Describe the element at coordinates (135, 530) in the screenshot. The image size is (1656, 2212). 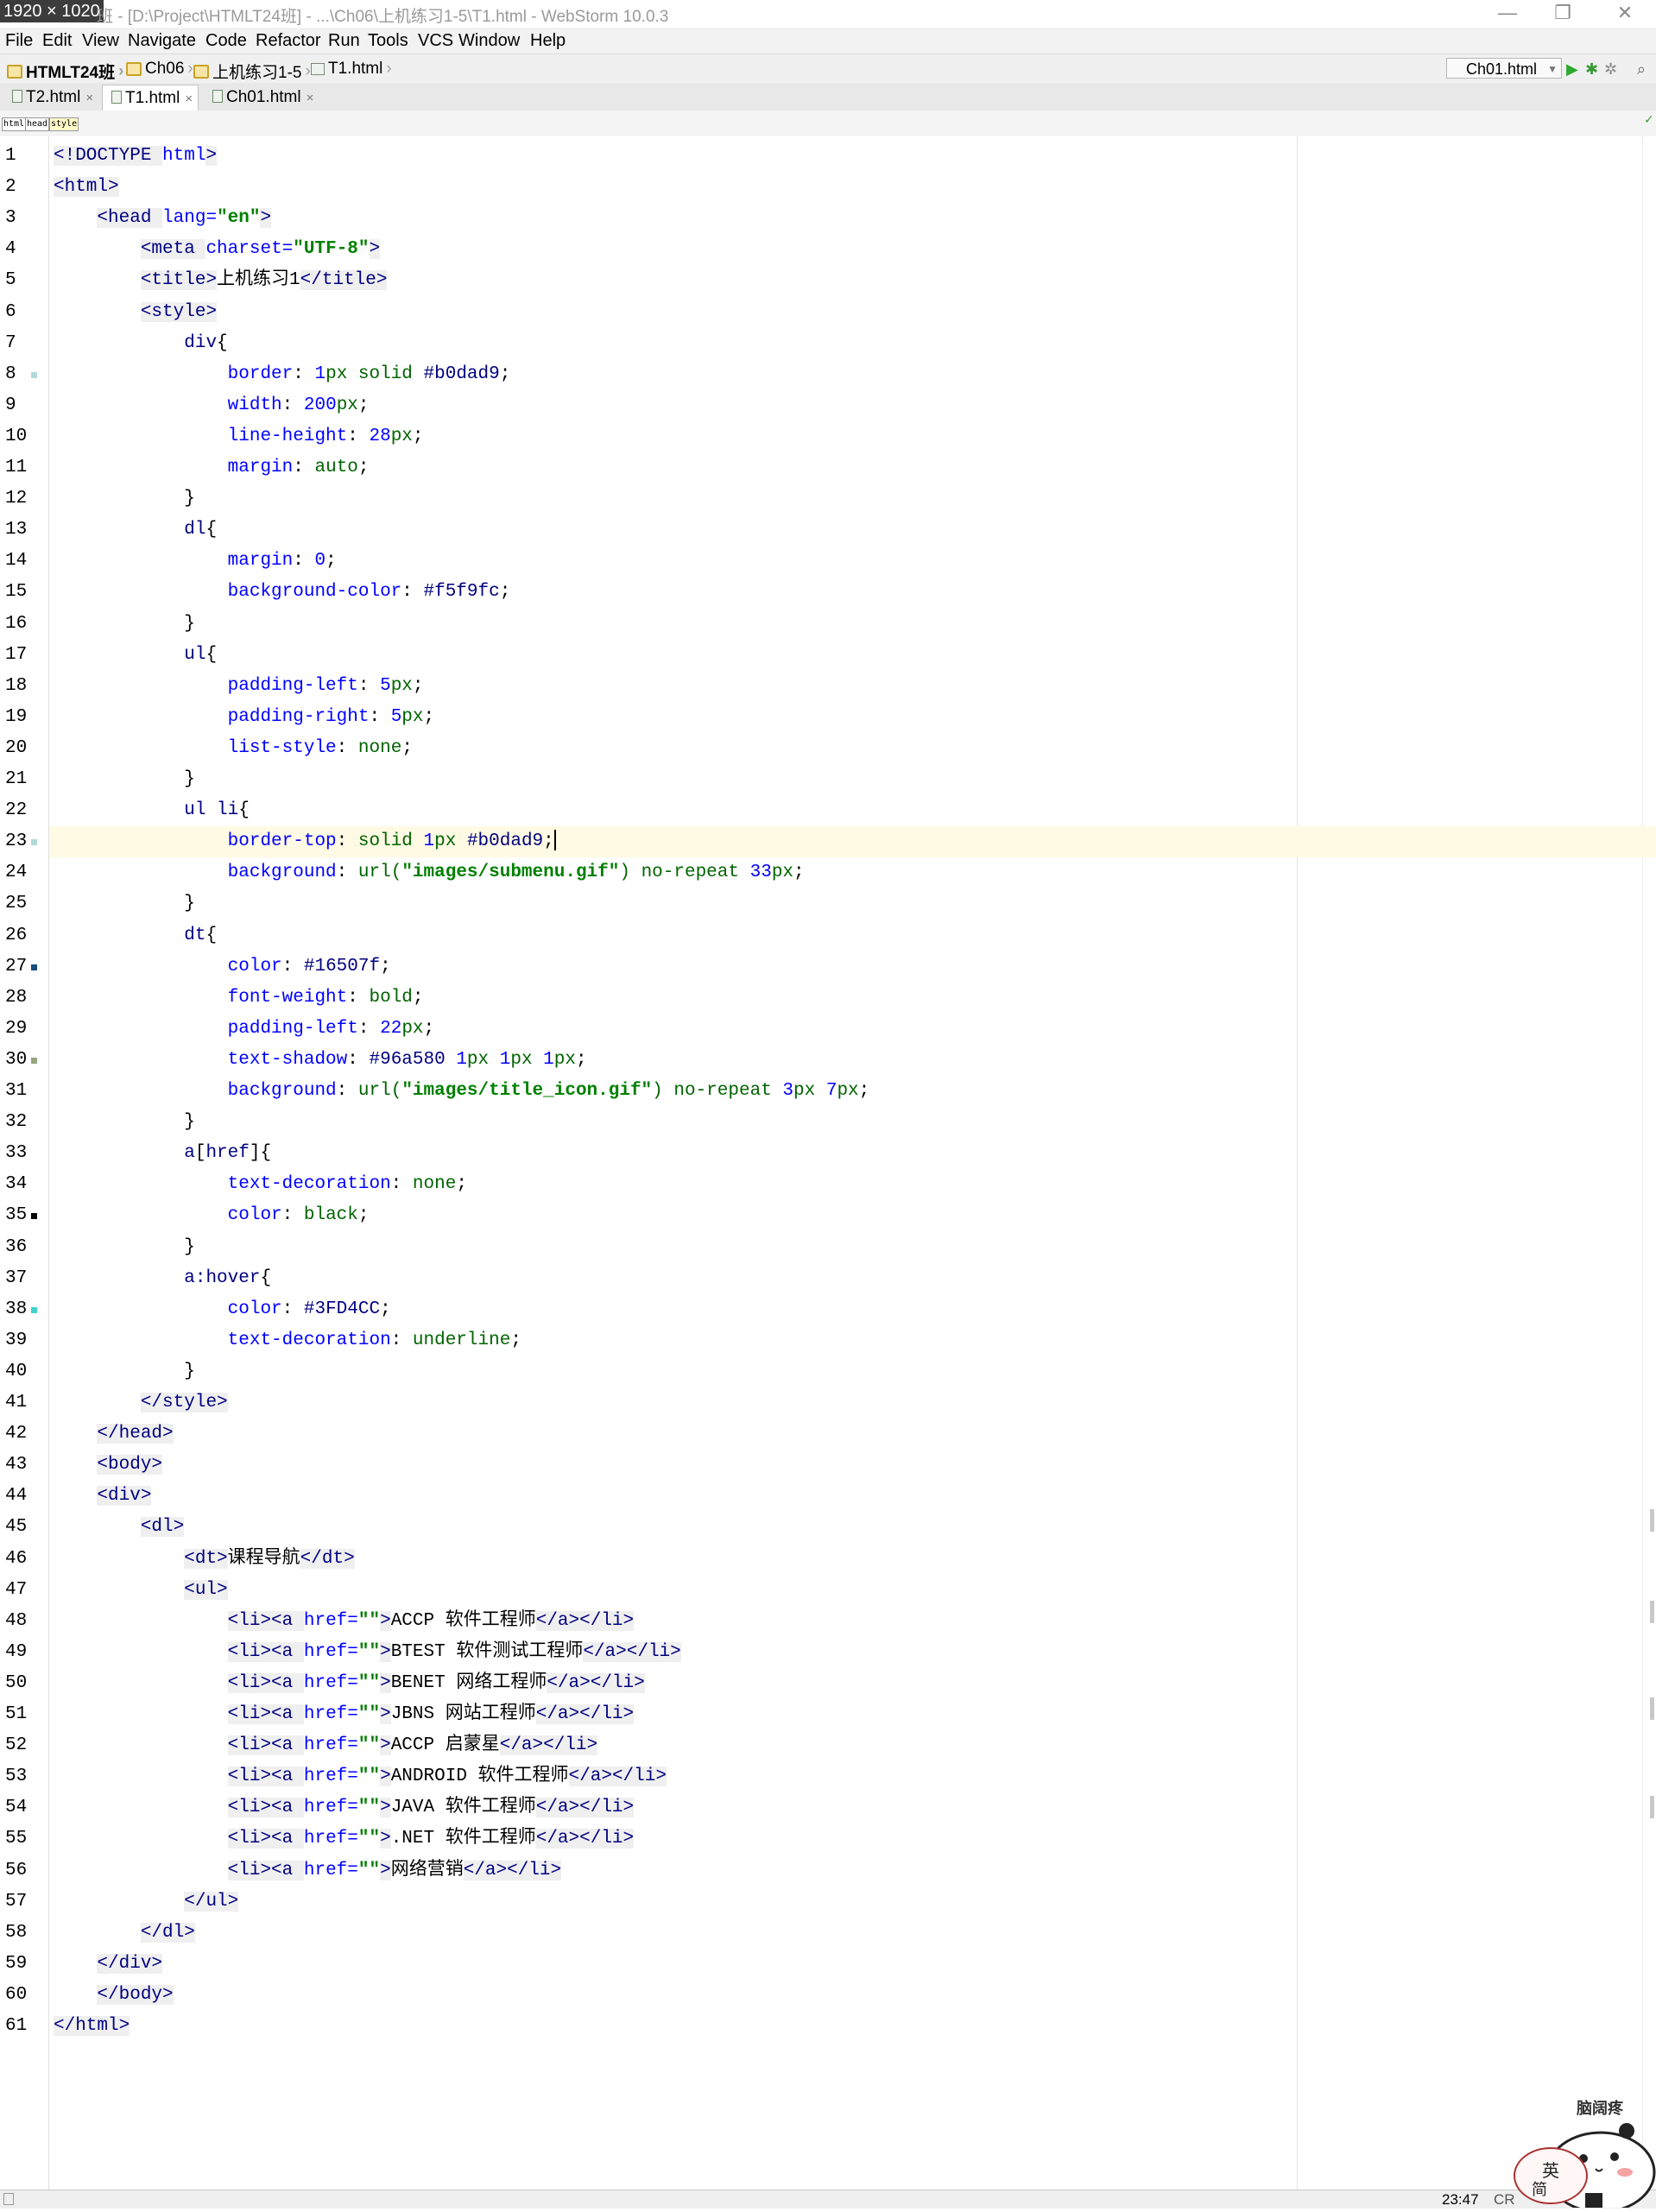
I see `code-line: dl{` at that location.